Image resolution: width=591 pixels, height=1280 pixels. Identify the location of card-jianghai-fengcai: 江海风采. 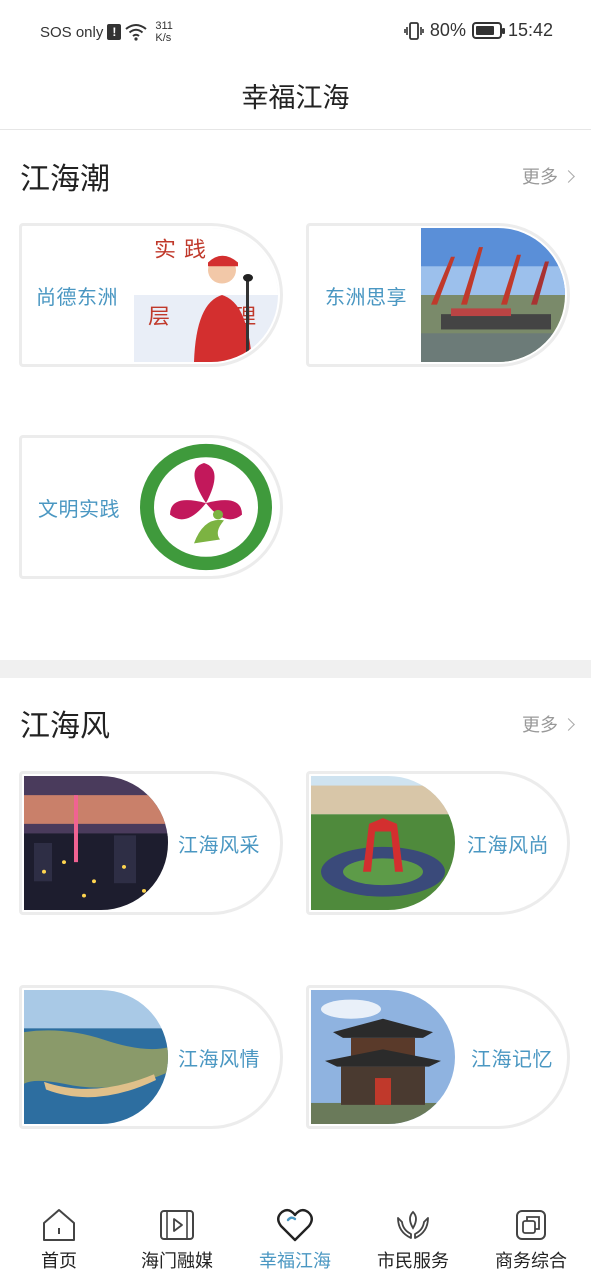
(151, 843).